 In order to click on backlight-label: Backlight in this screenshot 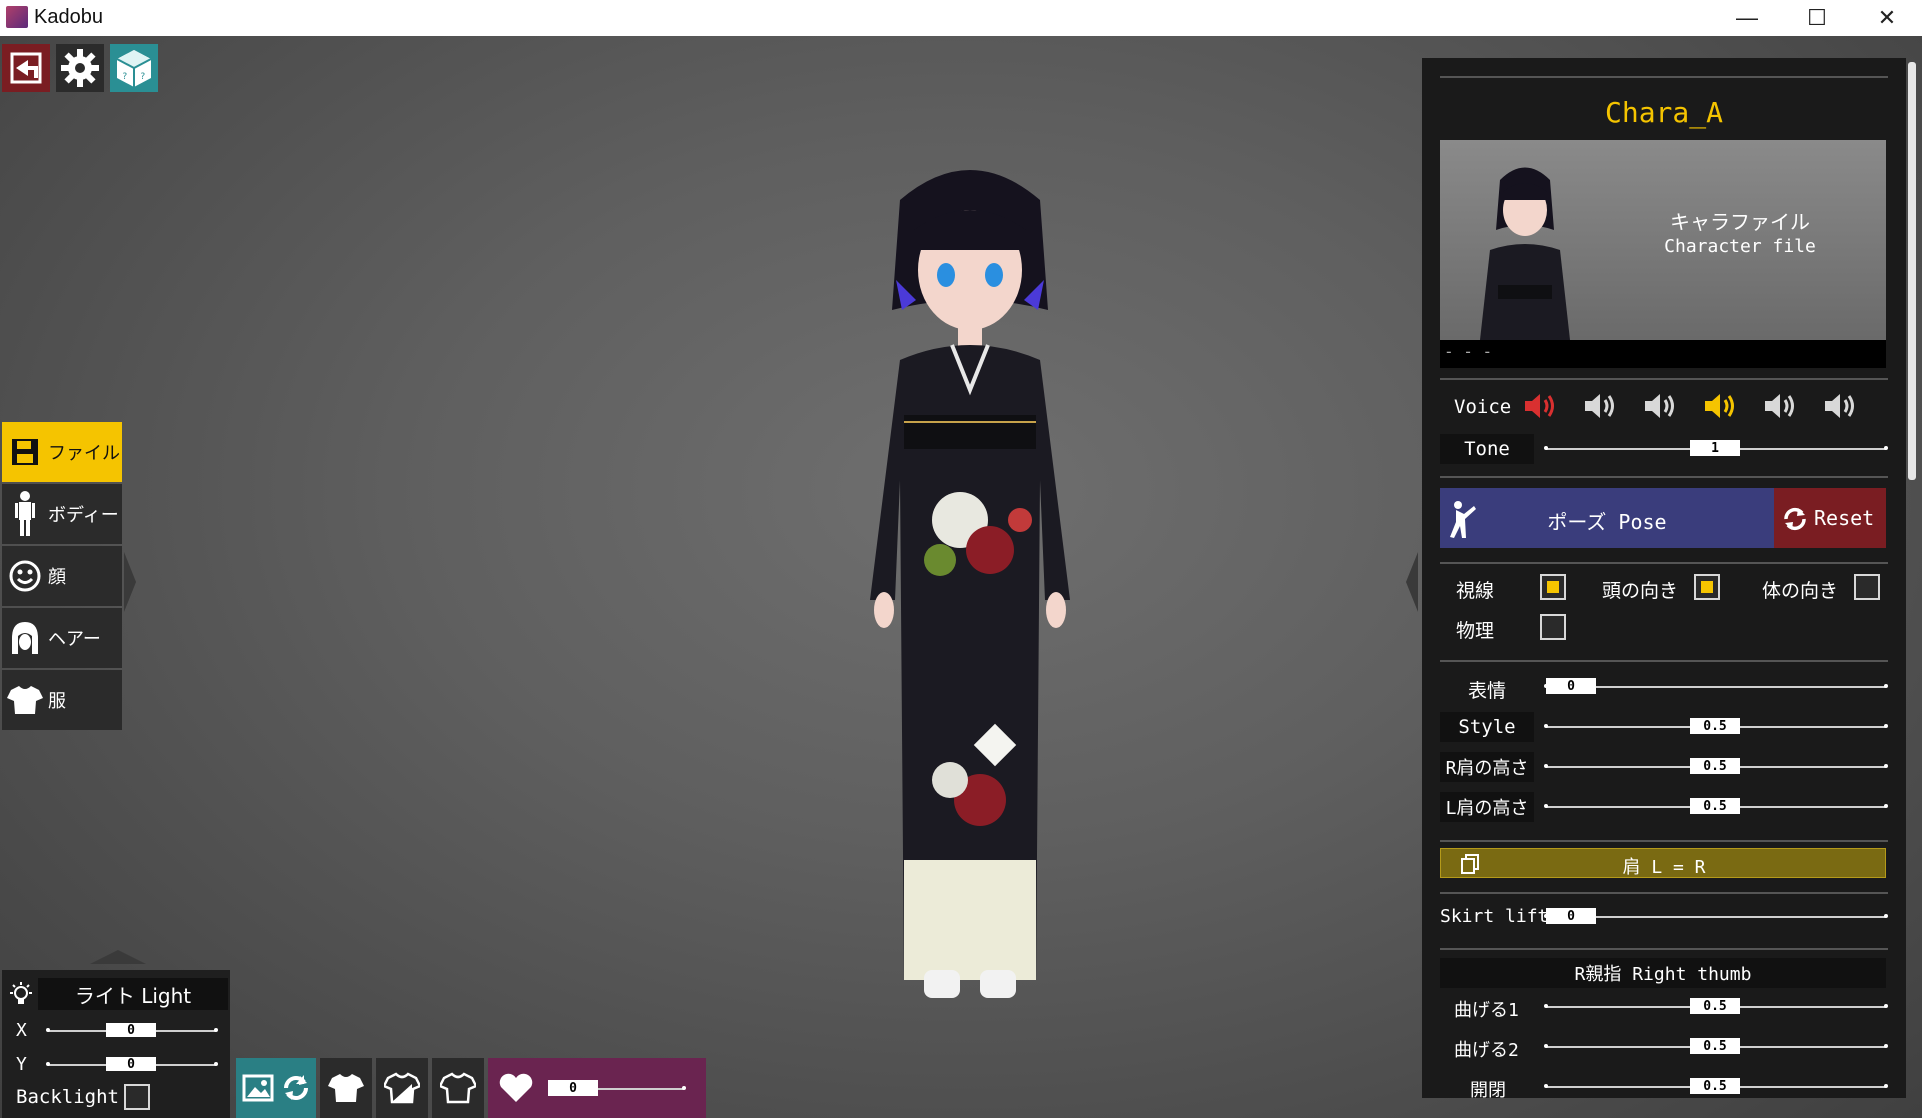, I will do `click(67, 1097)`.